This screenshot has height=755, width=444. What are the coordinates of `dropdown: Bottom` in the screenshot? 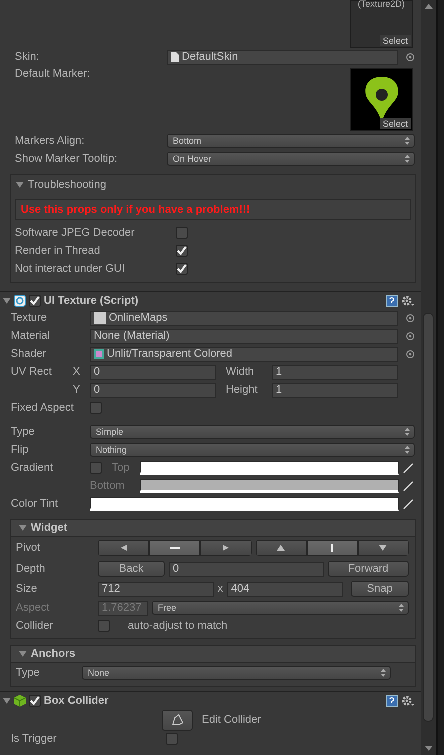 It's located at (291, 141).